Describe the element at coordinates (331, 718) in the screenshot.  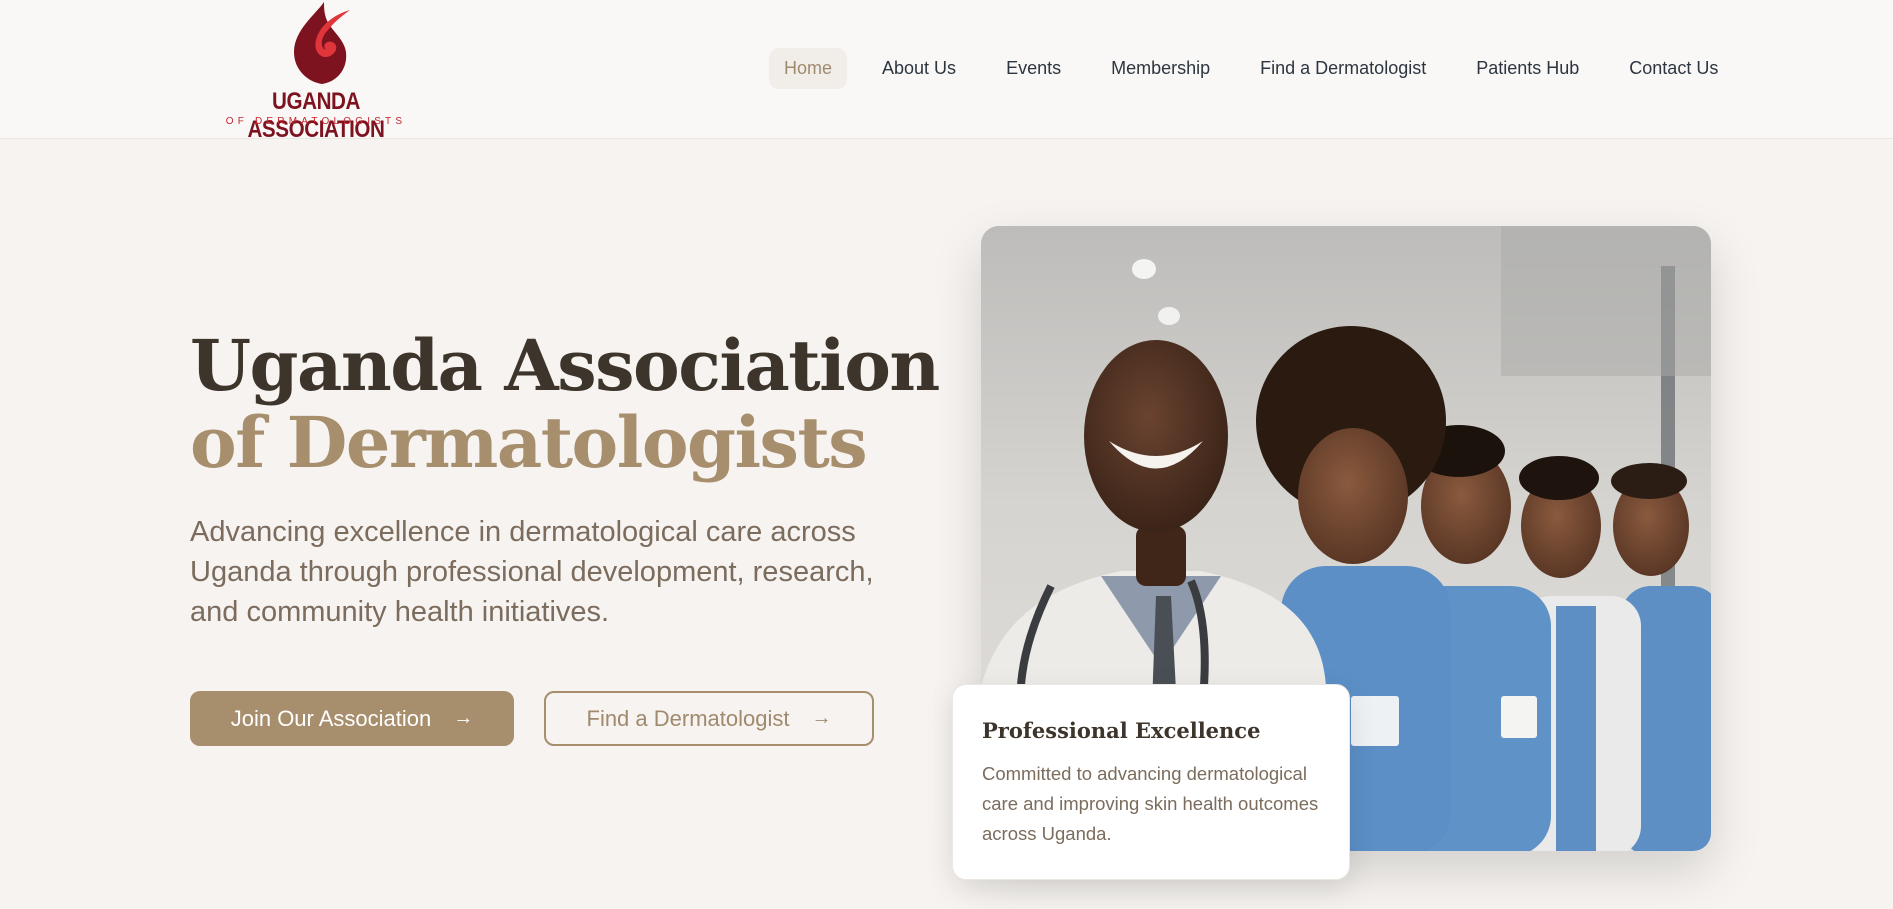
I see `join-association-label: Join Our Association` at that location.